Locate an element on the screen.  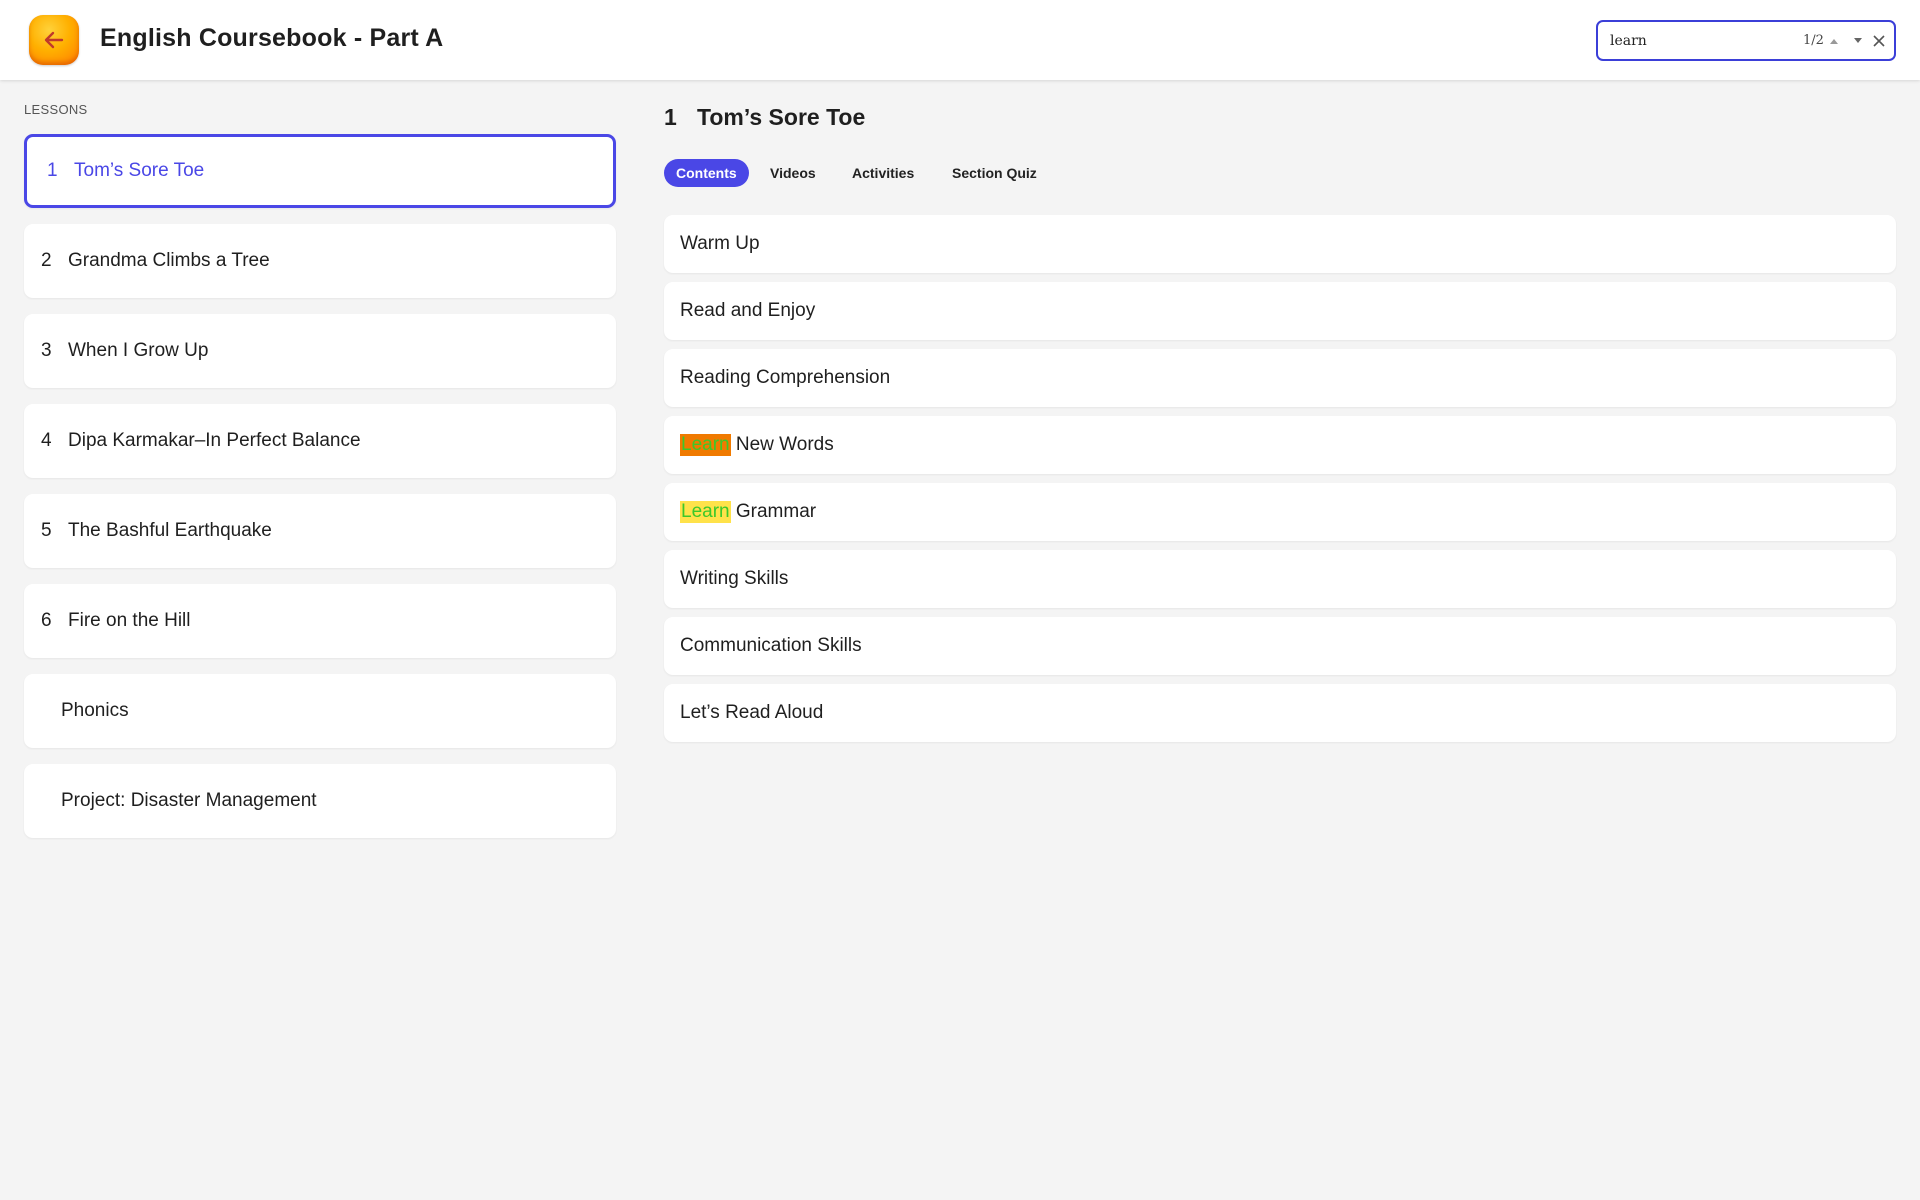
find-input is located at coordinates (1700, 41).